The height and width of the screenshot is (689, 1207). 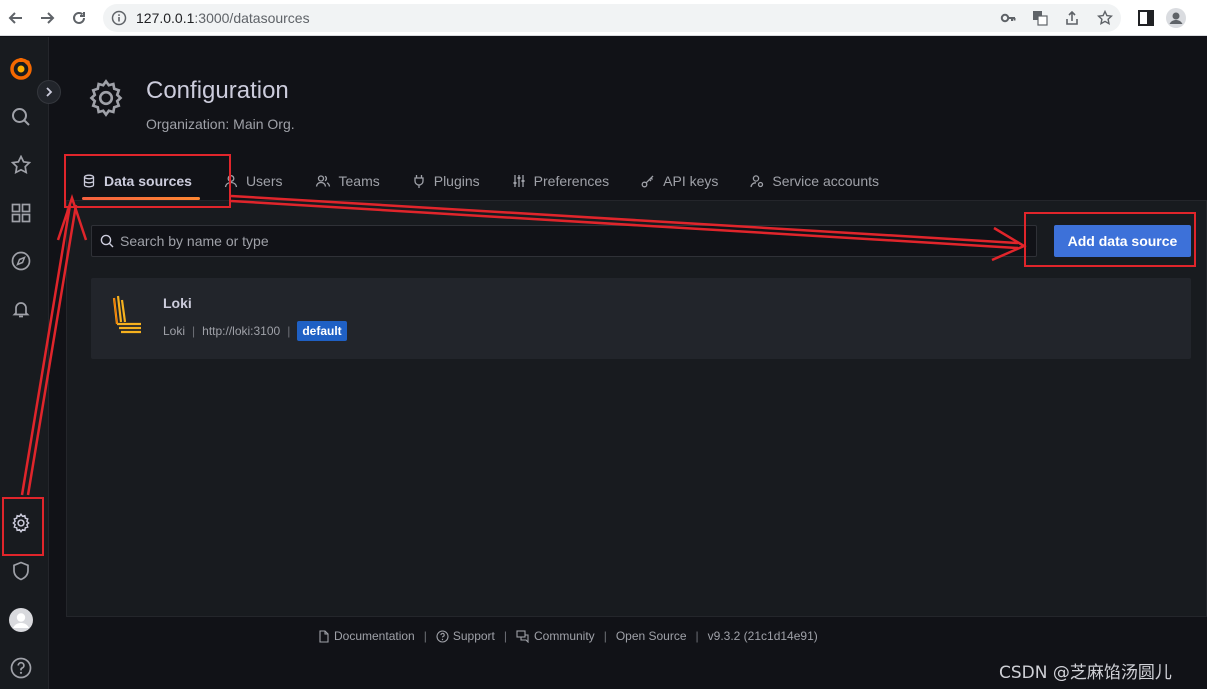 What do you see at coordinates (119, 18) in the screenshot?
I see `info-icon` at bounding box center [119, 18].